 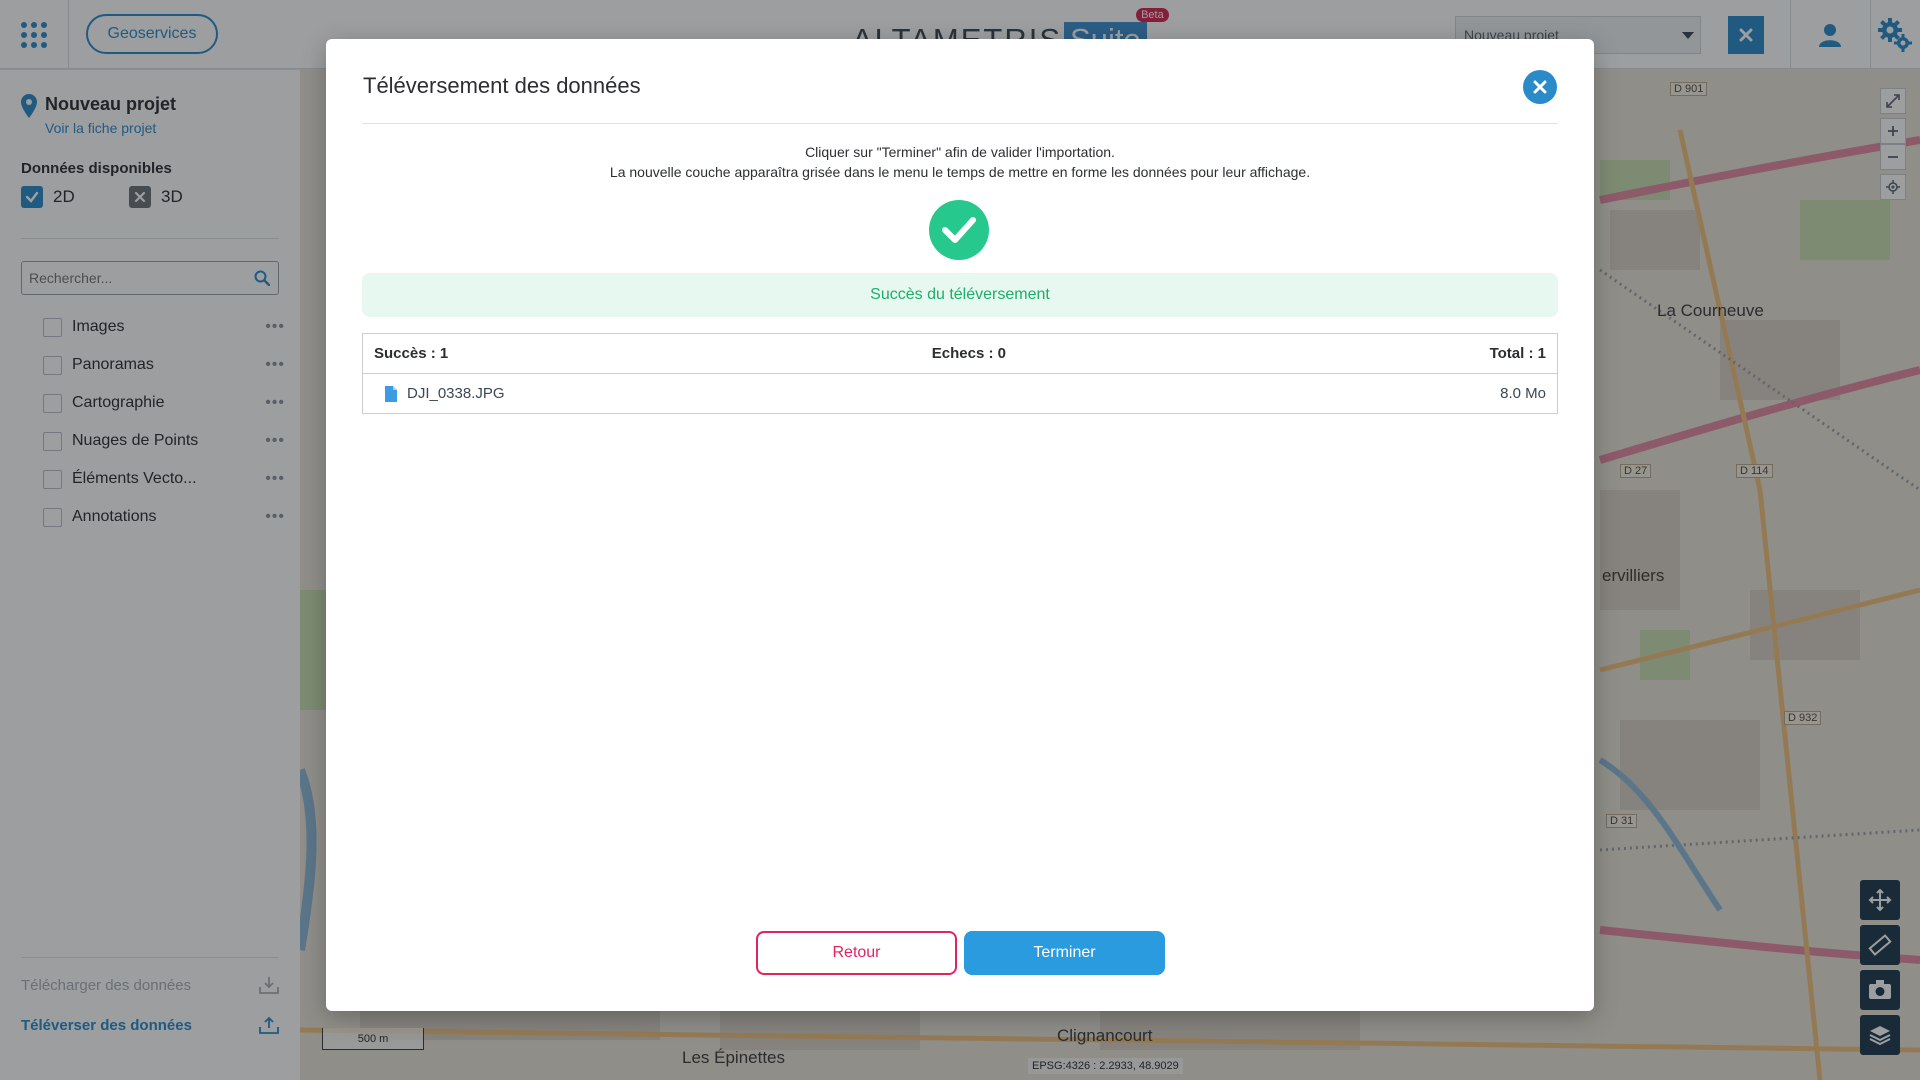 What do you see at coordinates (1064, 953) in the screenshot?
I see `finish-button: Terminer` at bounding box center [1064, 953].